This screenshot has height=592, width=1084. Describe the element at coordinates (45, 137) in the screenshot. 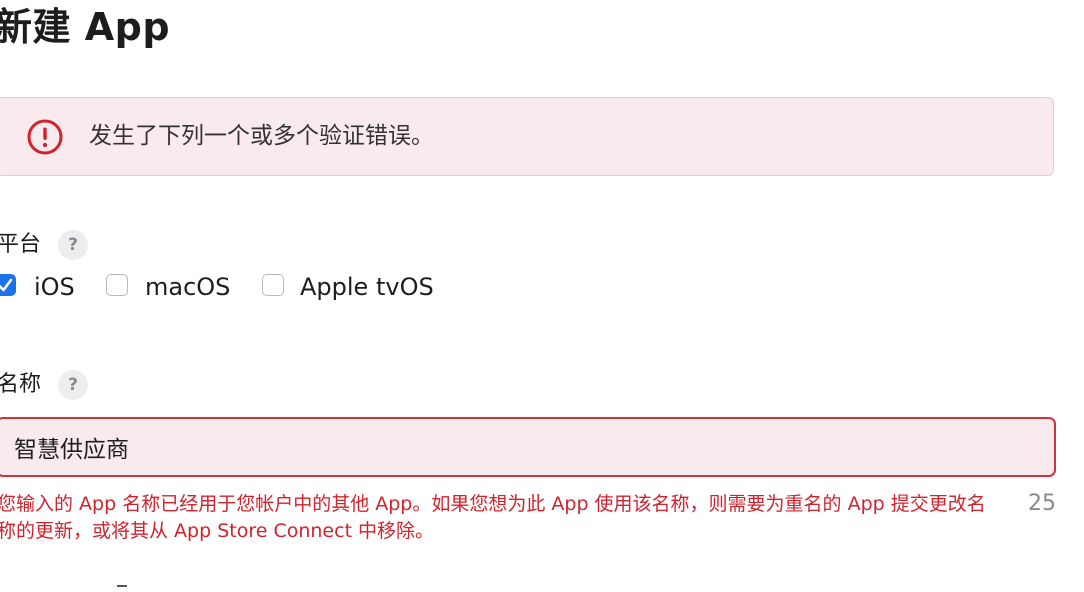

I see `exclamation-circle-icon` at that location.